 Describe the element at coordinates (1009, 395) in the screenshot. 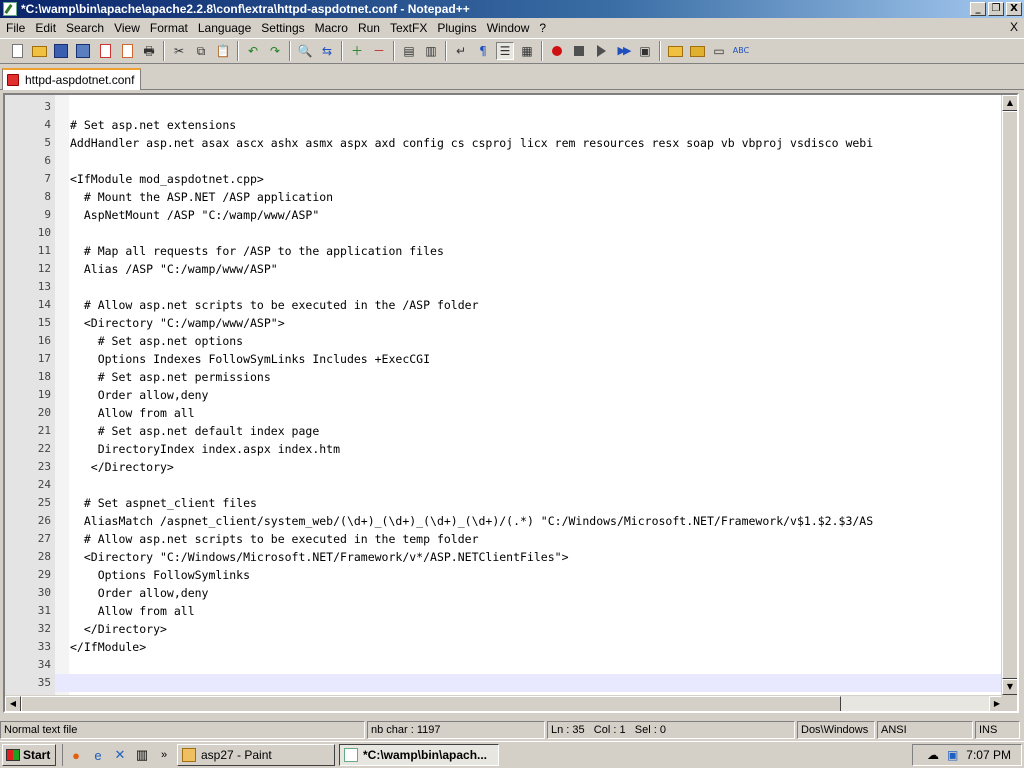

I see `vertical-scroll-thumb` at that location.